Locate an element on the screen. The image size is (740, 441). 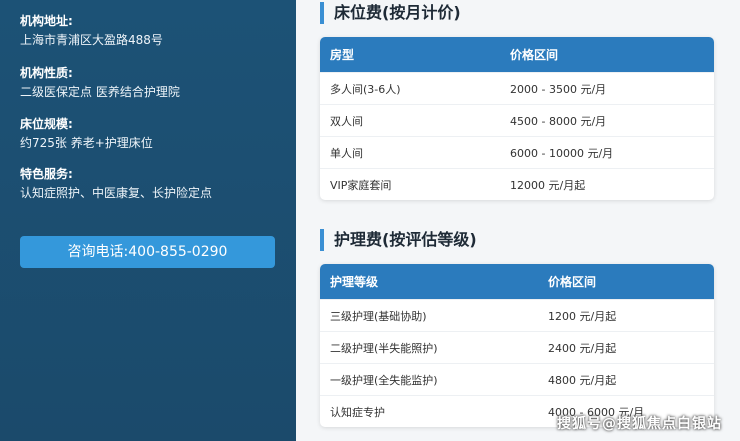
table-header: 房型 价格区间 is located at coordinates (517, 54).